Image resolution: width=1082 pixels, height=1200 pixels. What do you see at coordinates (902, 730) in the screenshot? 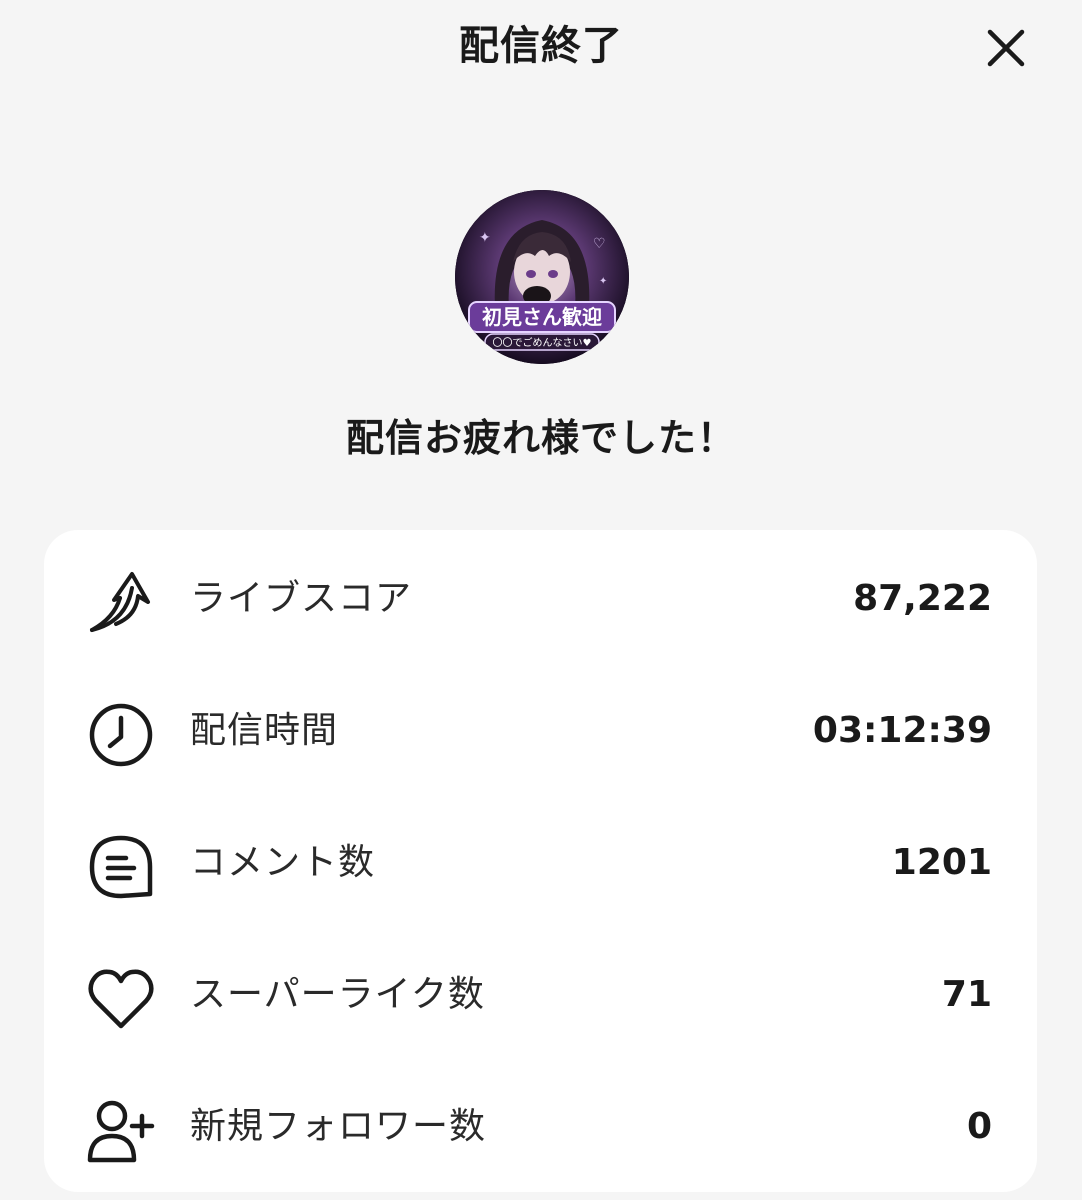
I see `stat-value: 03:12:39` at bounding box center [902, 730].